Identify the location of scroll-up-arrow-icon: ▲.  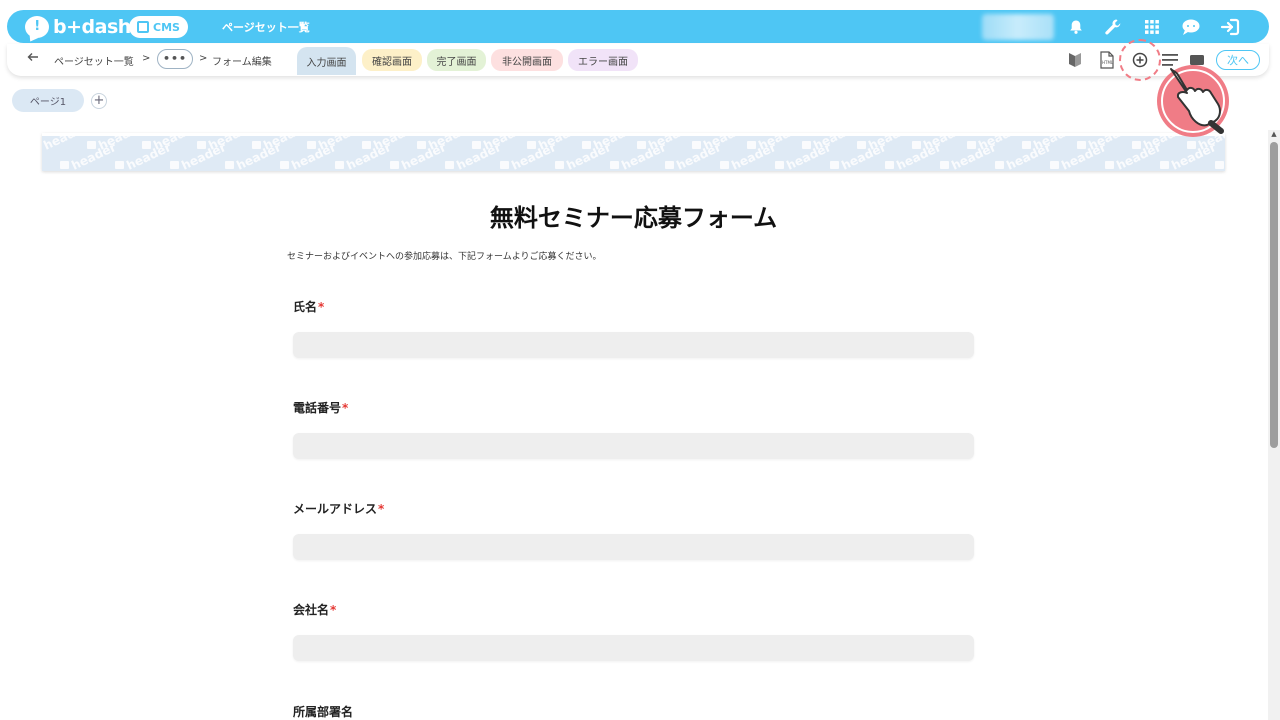
(1274, 134).